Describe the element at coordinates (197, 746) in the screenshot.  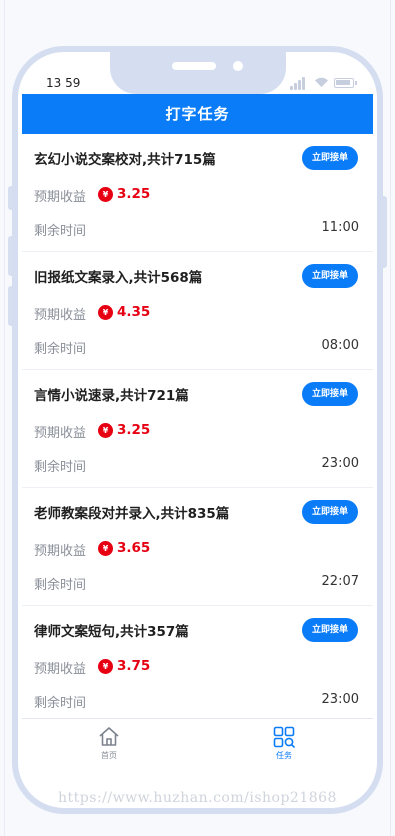
I see `bottom-tab-bar: 首页 任务` at that location.